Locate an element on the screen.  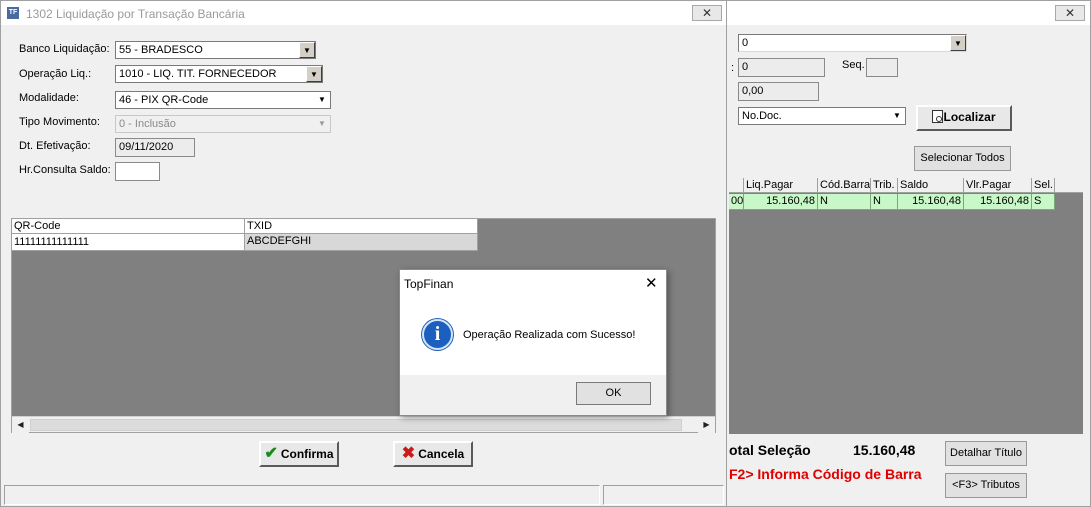
document-search-icon is located at coordinates (938, 116).